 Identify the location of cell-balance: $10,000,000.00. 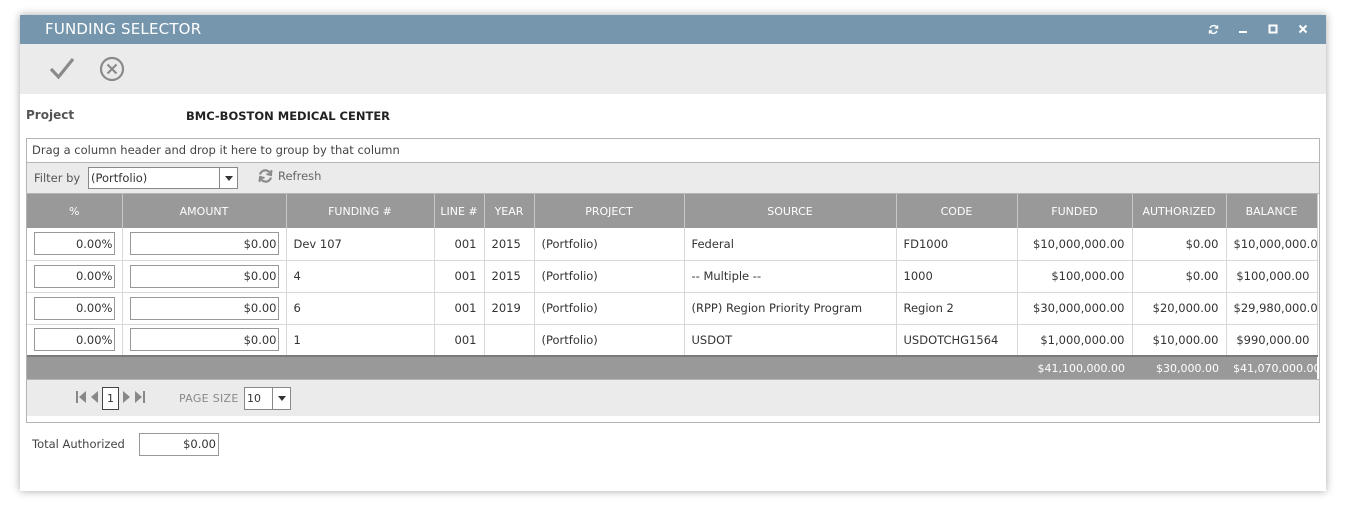
(1272, 244).